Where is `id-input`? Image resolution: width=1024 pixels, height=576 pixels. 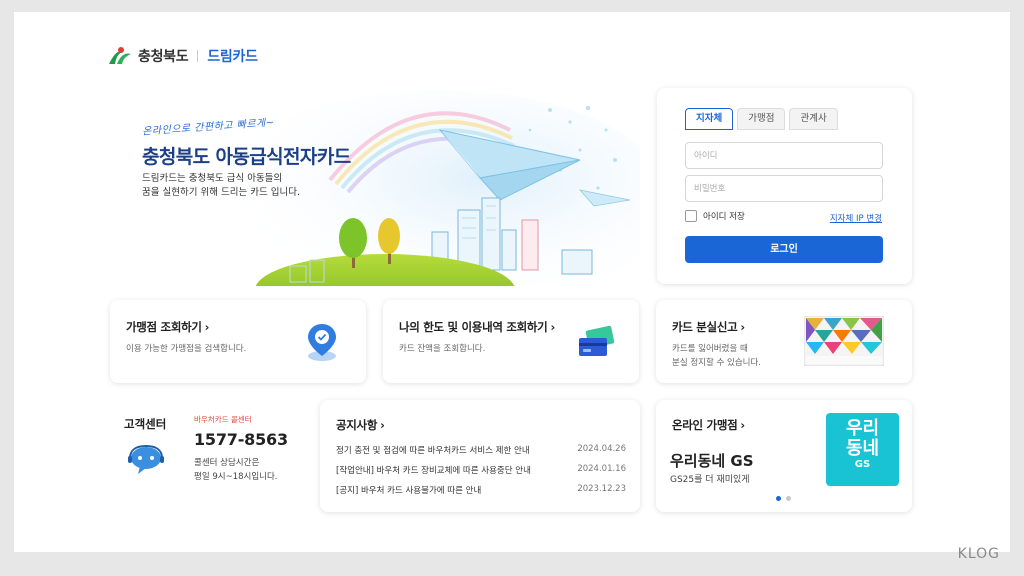 id-input is located at coordinates (784, 155).